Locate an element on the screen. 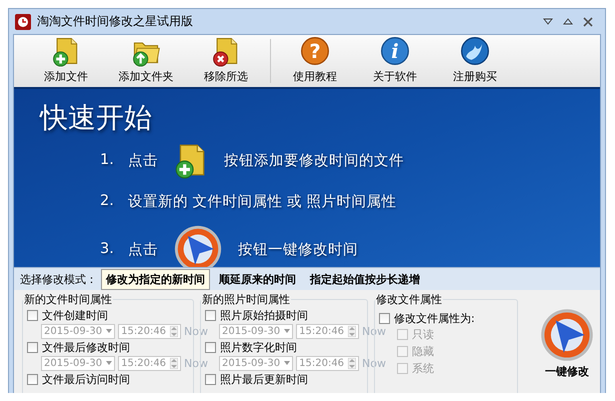 This screenshot has height=401, width=615. checkbox-label: 照片数字化时间 is located at coordinates (258, 347).